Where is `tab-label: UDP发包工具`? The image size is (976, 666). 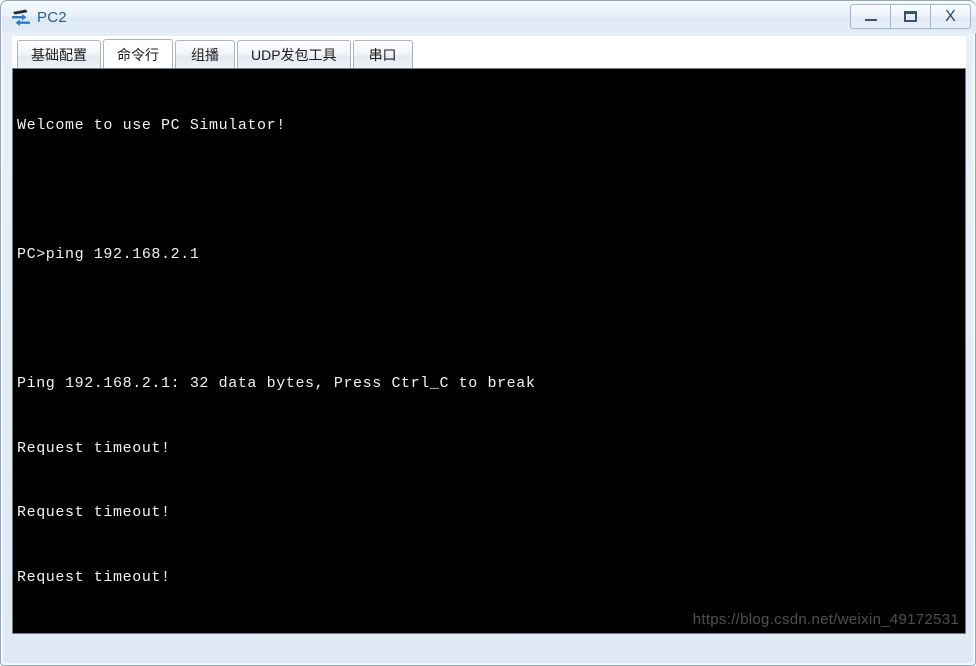 tab-label: UDP发包工具 is located at coordinates (294, 55).